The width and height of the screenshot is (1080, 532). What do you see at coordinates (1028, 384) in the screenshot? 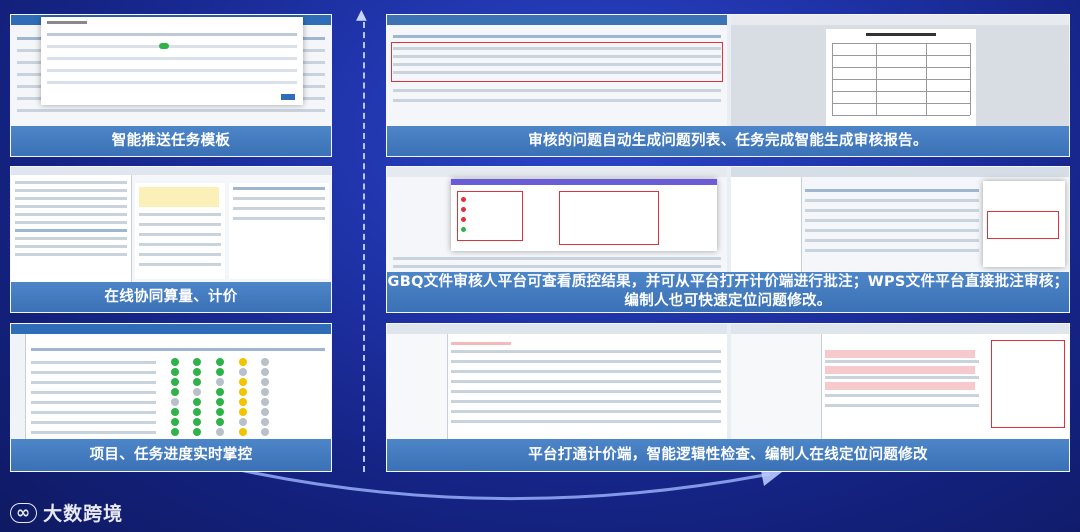
I see `locate-highlight` at bounding box center [1028, 384].